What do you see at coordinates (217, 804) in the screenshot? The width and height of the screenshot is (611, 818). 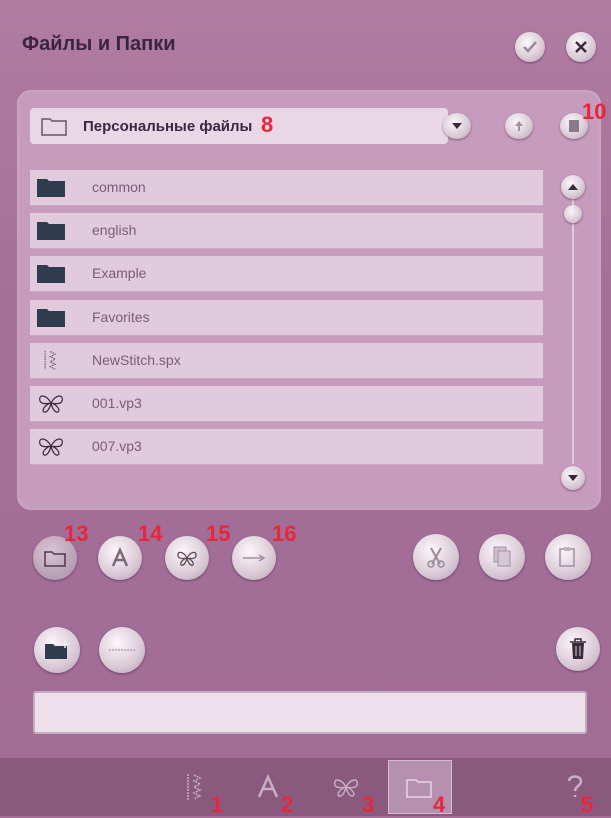 I see `callout-1: 1` at bounding box center [217, 804].